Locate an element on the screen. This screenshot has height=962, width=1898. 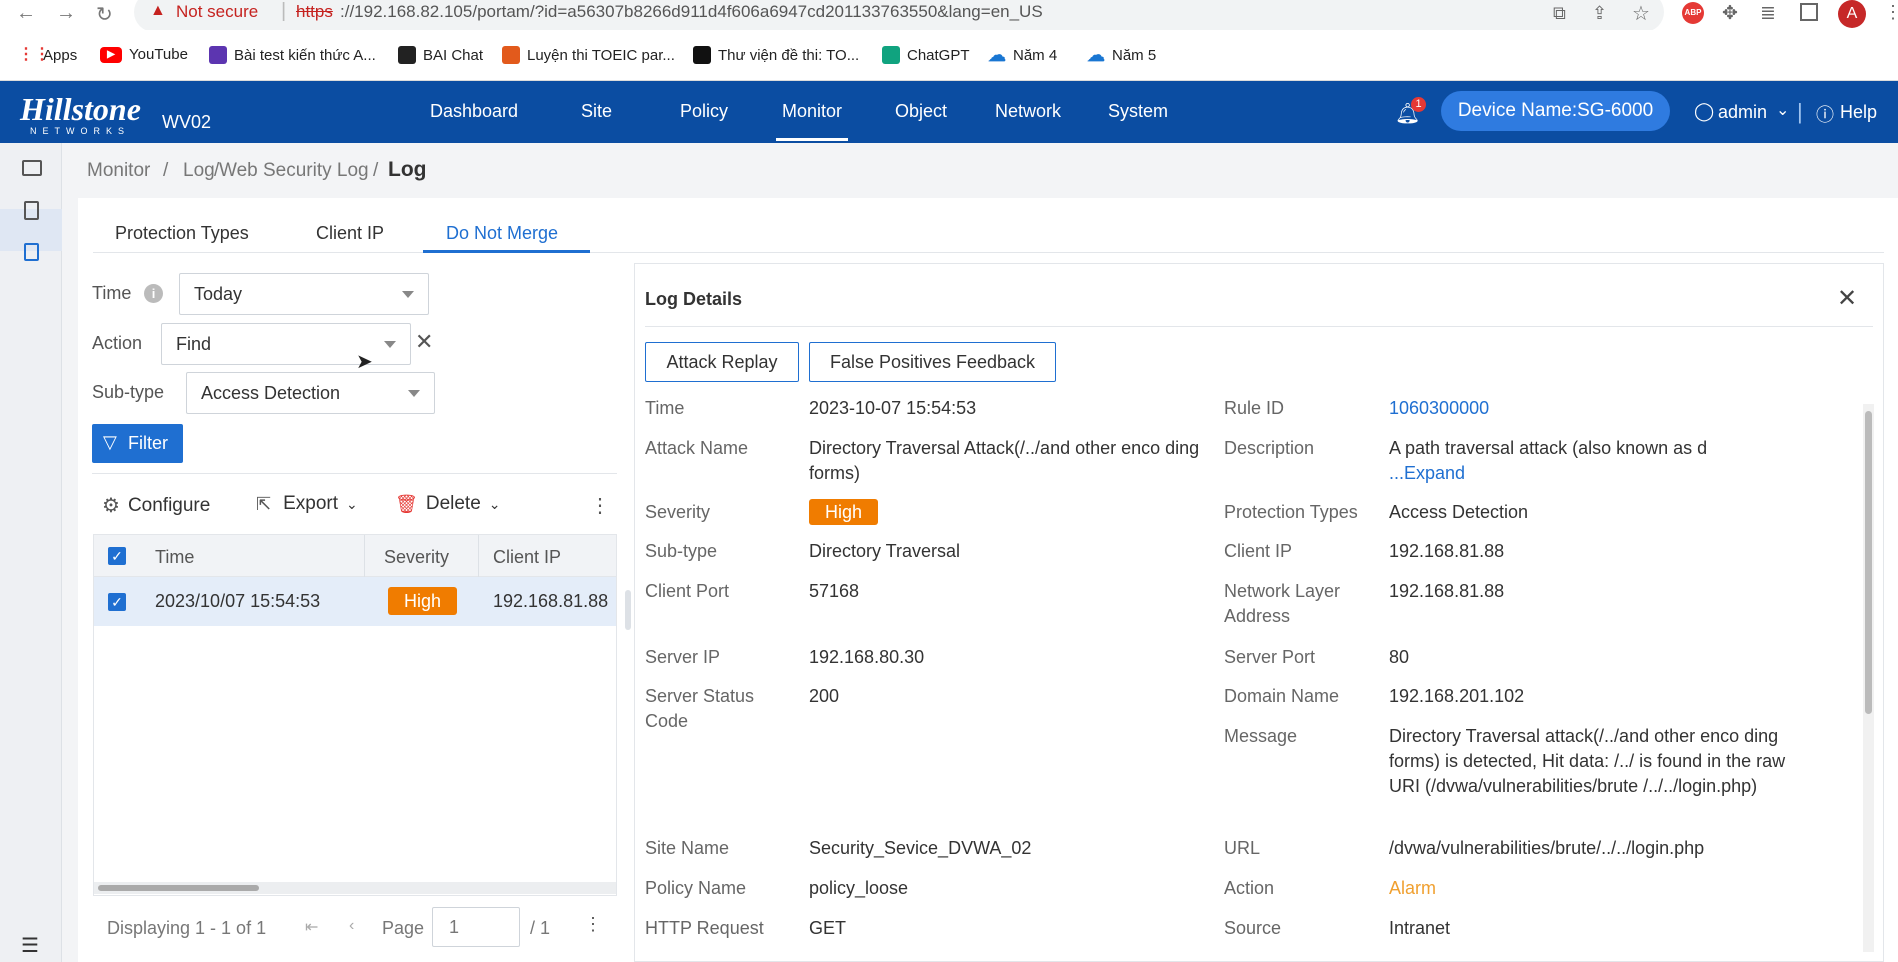
bookmark-item: BAI Chat is located at coordinates (440, 55).